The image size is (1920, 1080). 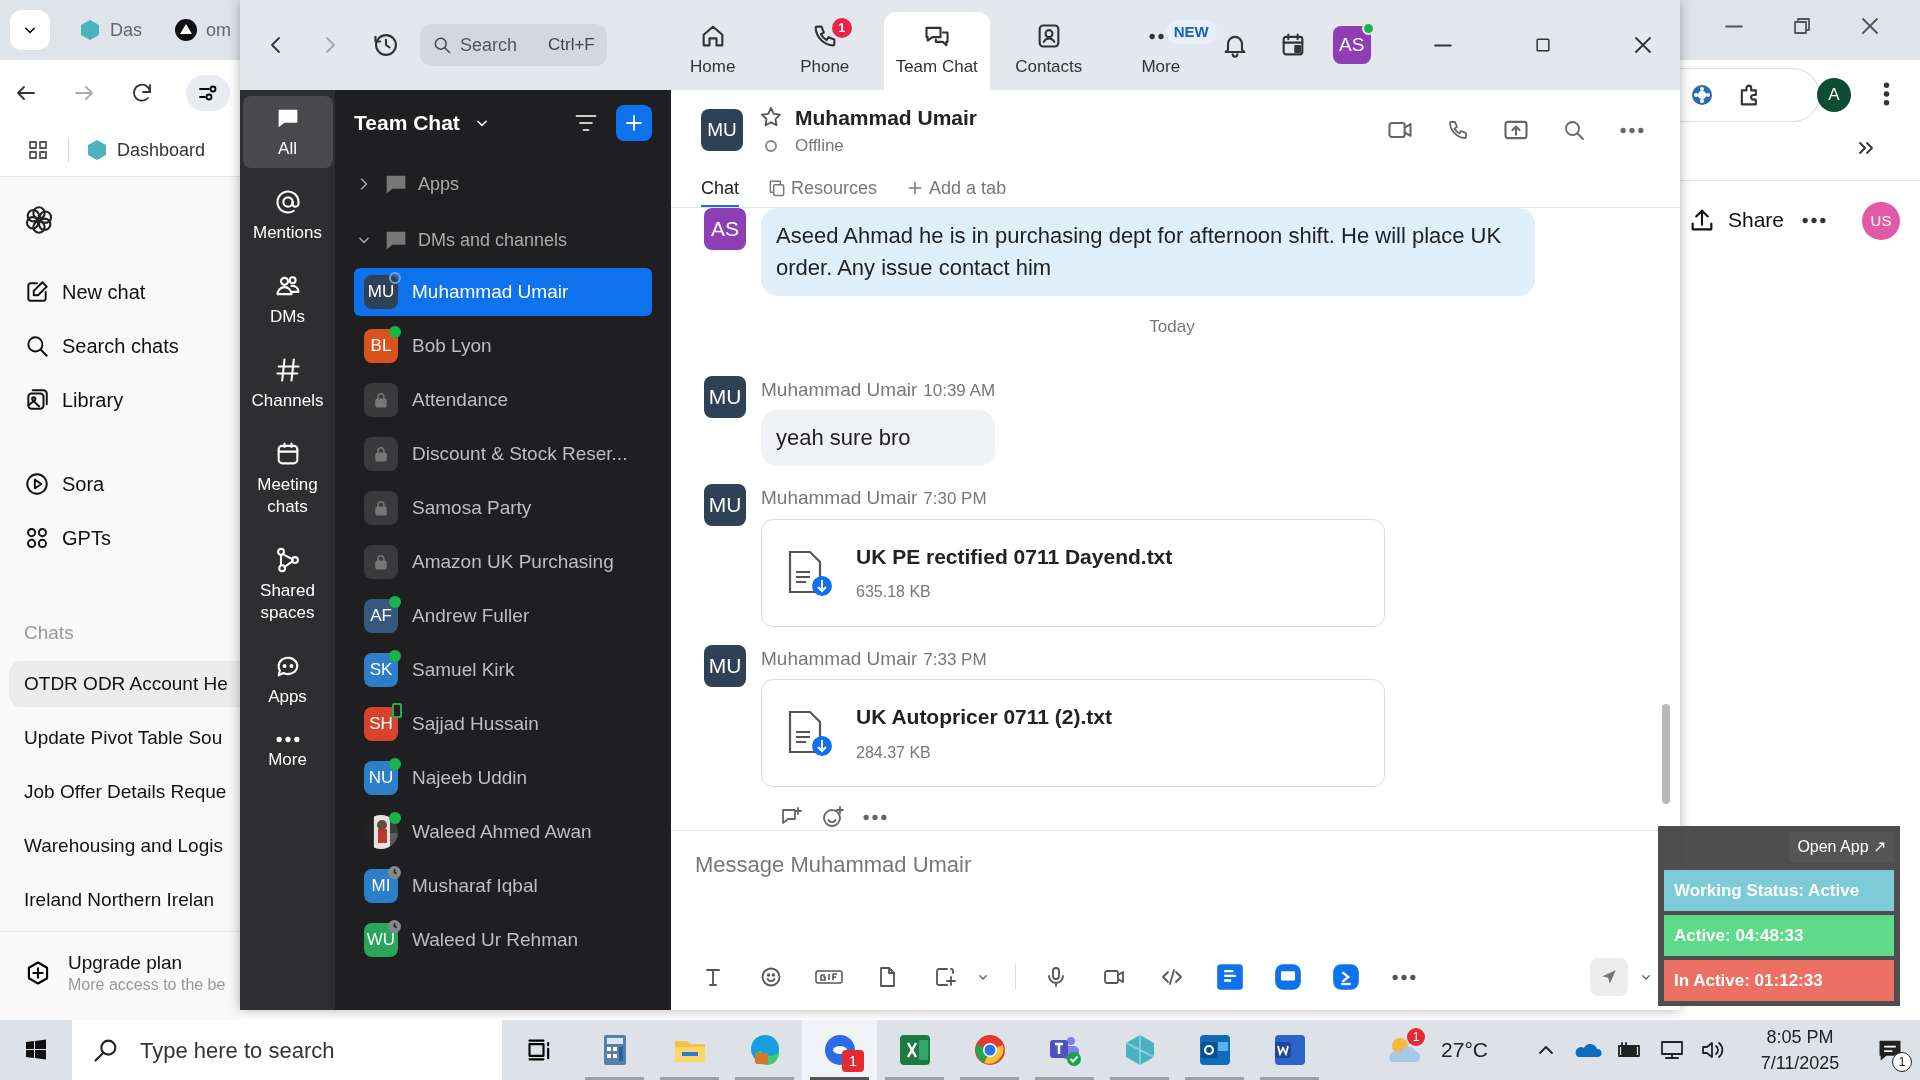 I want to click on section-toggle: Apps, so click(x=503, y=184).